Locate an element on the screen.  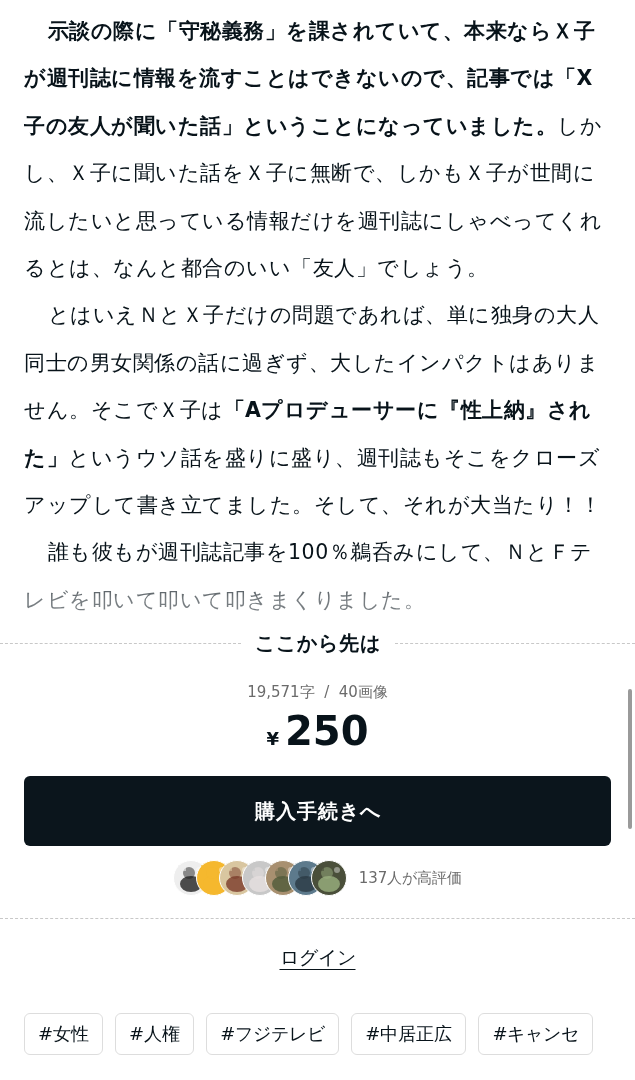
hashtag: #中居正広 is located at coordinates (409, 1034).